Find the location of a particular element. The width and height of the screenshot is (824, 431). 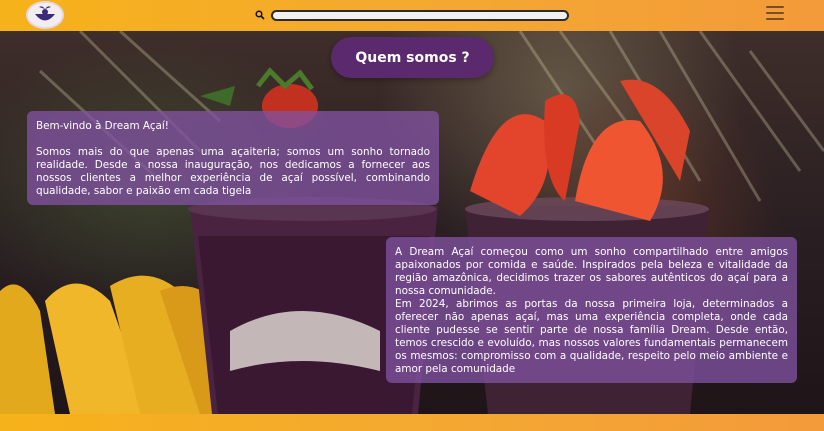

acai-bowl-icon is located at coordinates (45, 13).